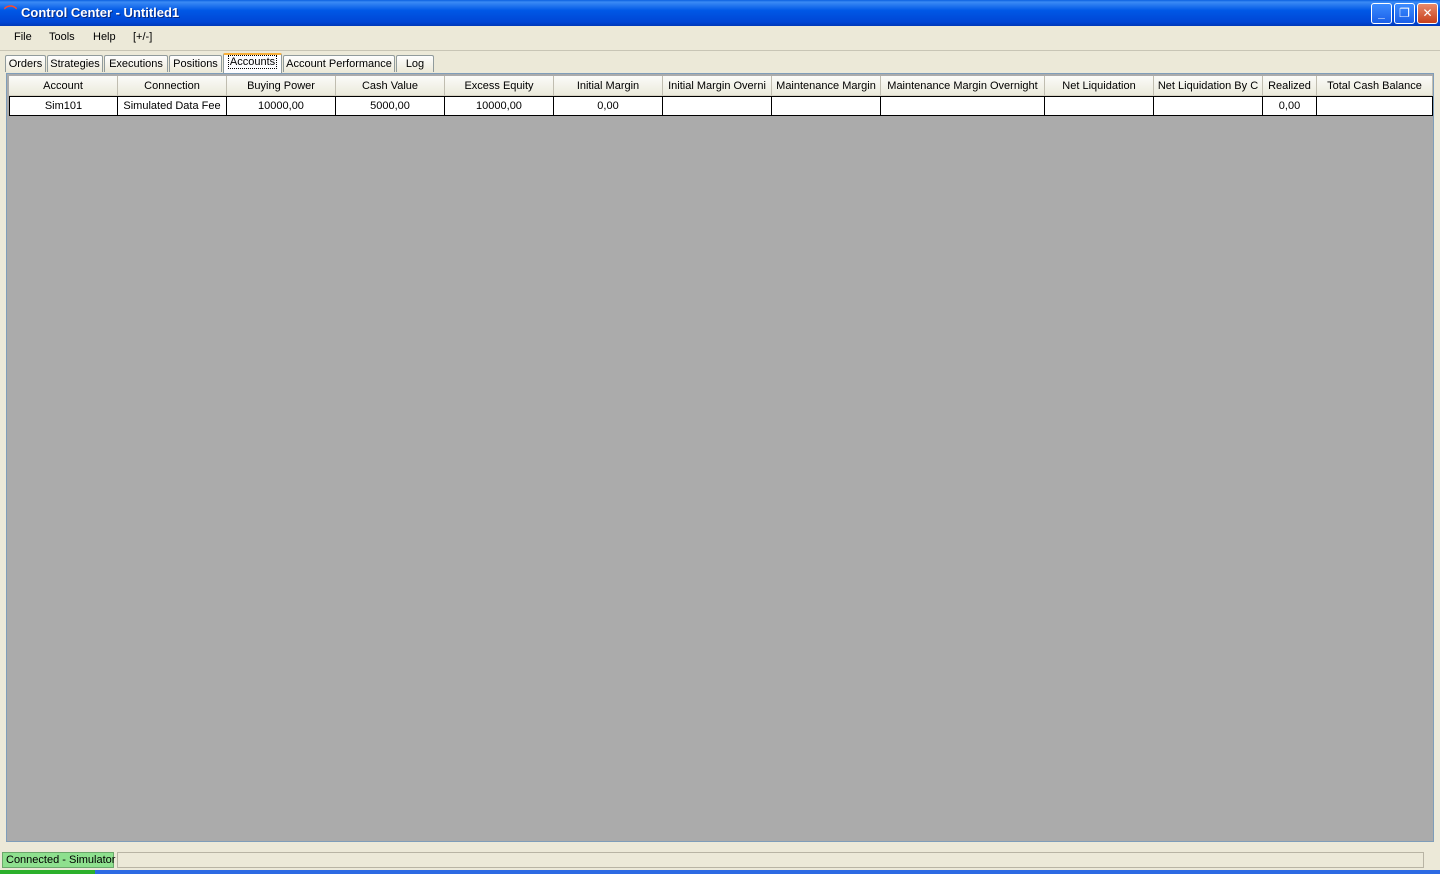  I want to click on tab-accounts-label: Accounts, so click(252, 62).